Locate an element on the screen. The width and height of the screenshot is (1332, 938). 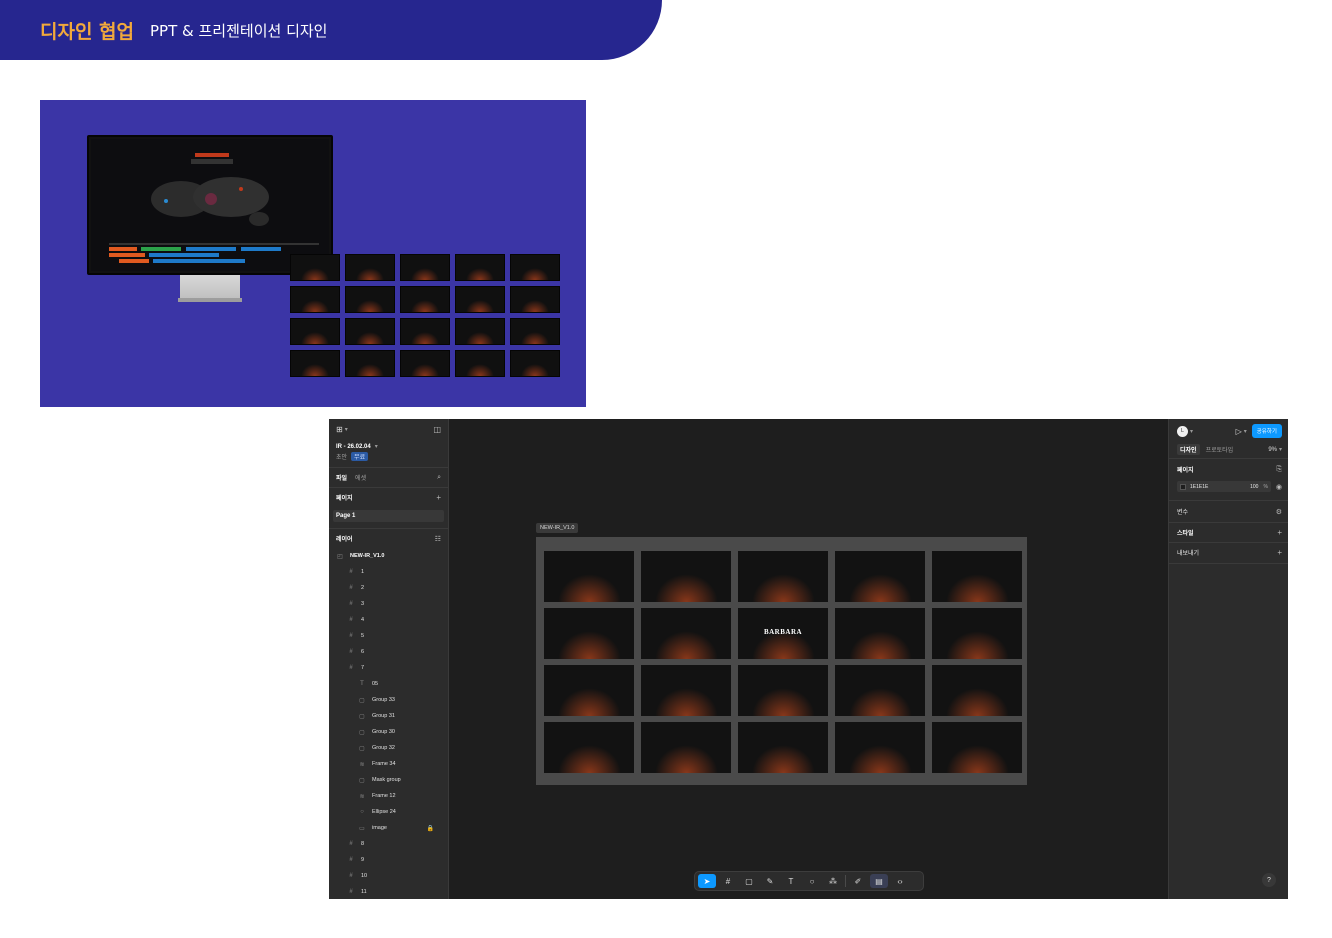
play-icon: ▷ is located at coordinates (1239, 431).